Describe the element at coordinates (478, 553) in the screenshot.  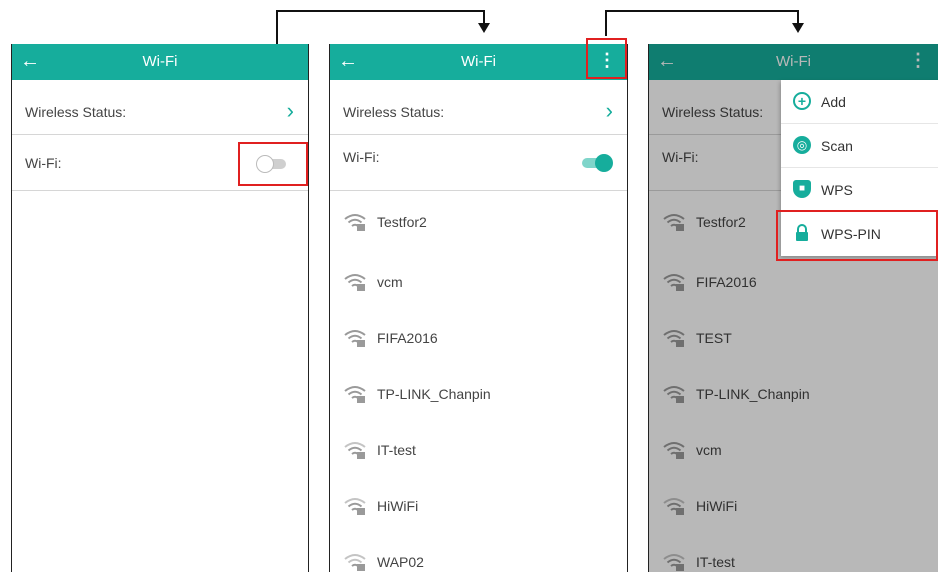
I see `network-item: WAP02` at that location.